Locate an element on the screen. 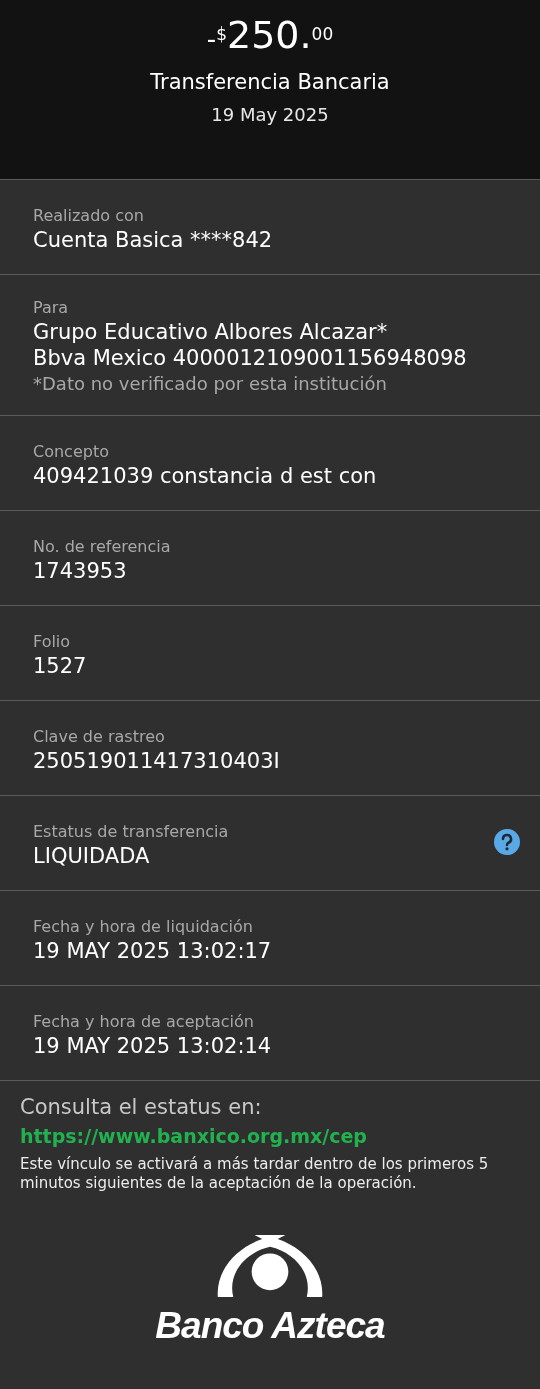 The width and height of the screenshot is (540, 1389). field-note: *Dato no verificado por esta institución is located at coordinates (210, 384).